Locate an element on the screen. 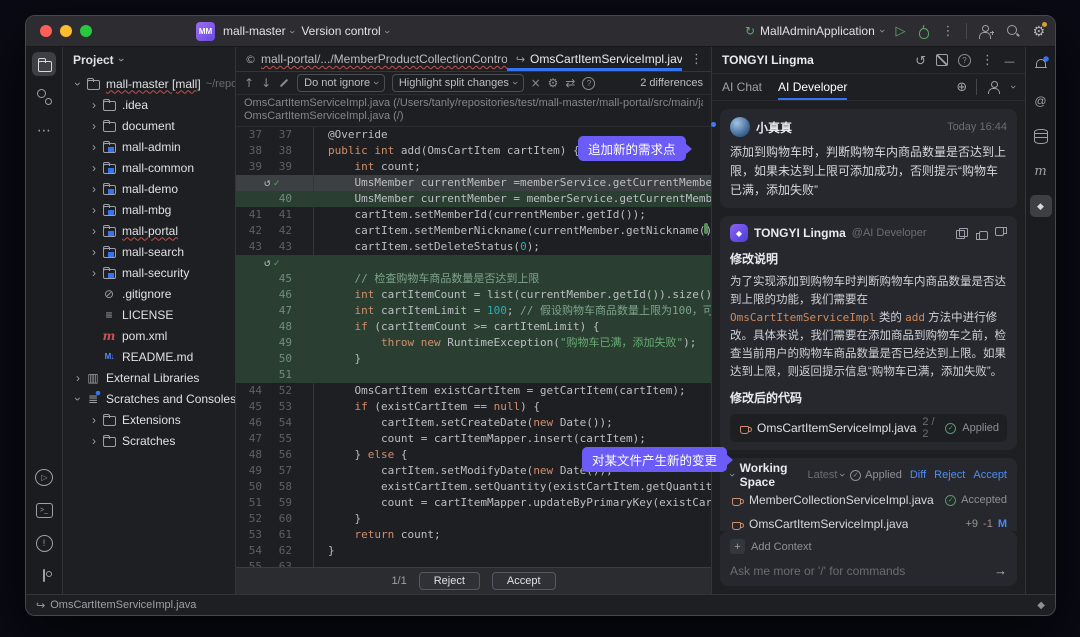  code-line is located at coordinates (473, 263).